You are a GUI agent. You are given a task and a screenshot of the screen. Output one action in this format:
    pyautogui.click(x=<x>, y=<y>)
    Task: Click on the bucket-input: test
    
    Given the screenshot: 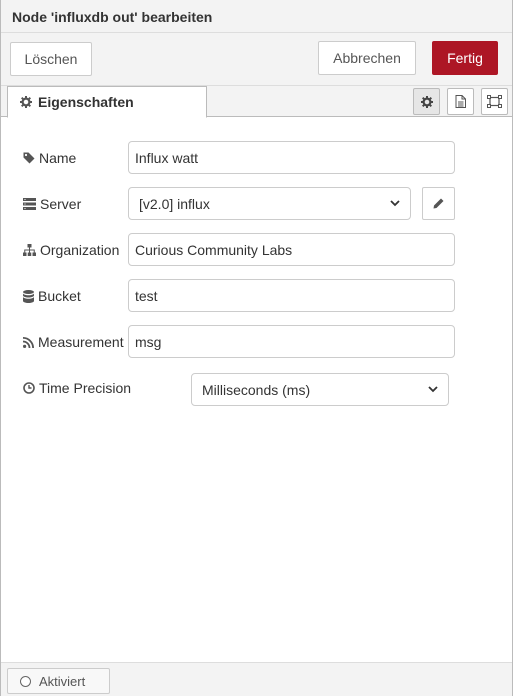 What is the action you would take?
    pyautogui.click(x=291, y=295)
    